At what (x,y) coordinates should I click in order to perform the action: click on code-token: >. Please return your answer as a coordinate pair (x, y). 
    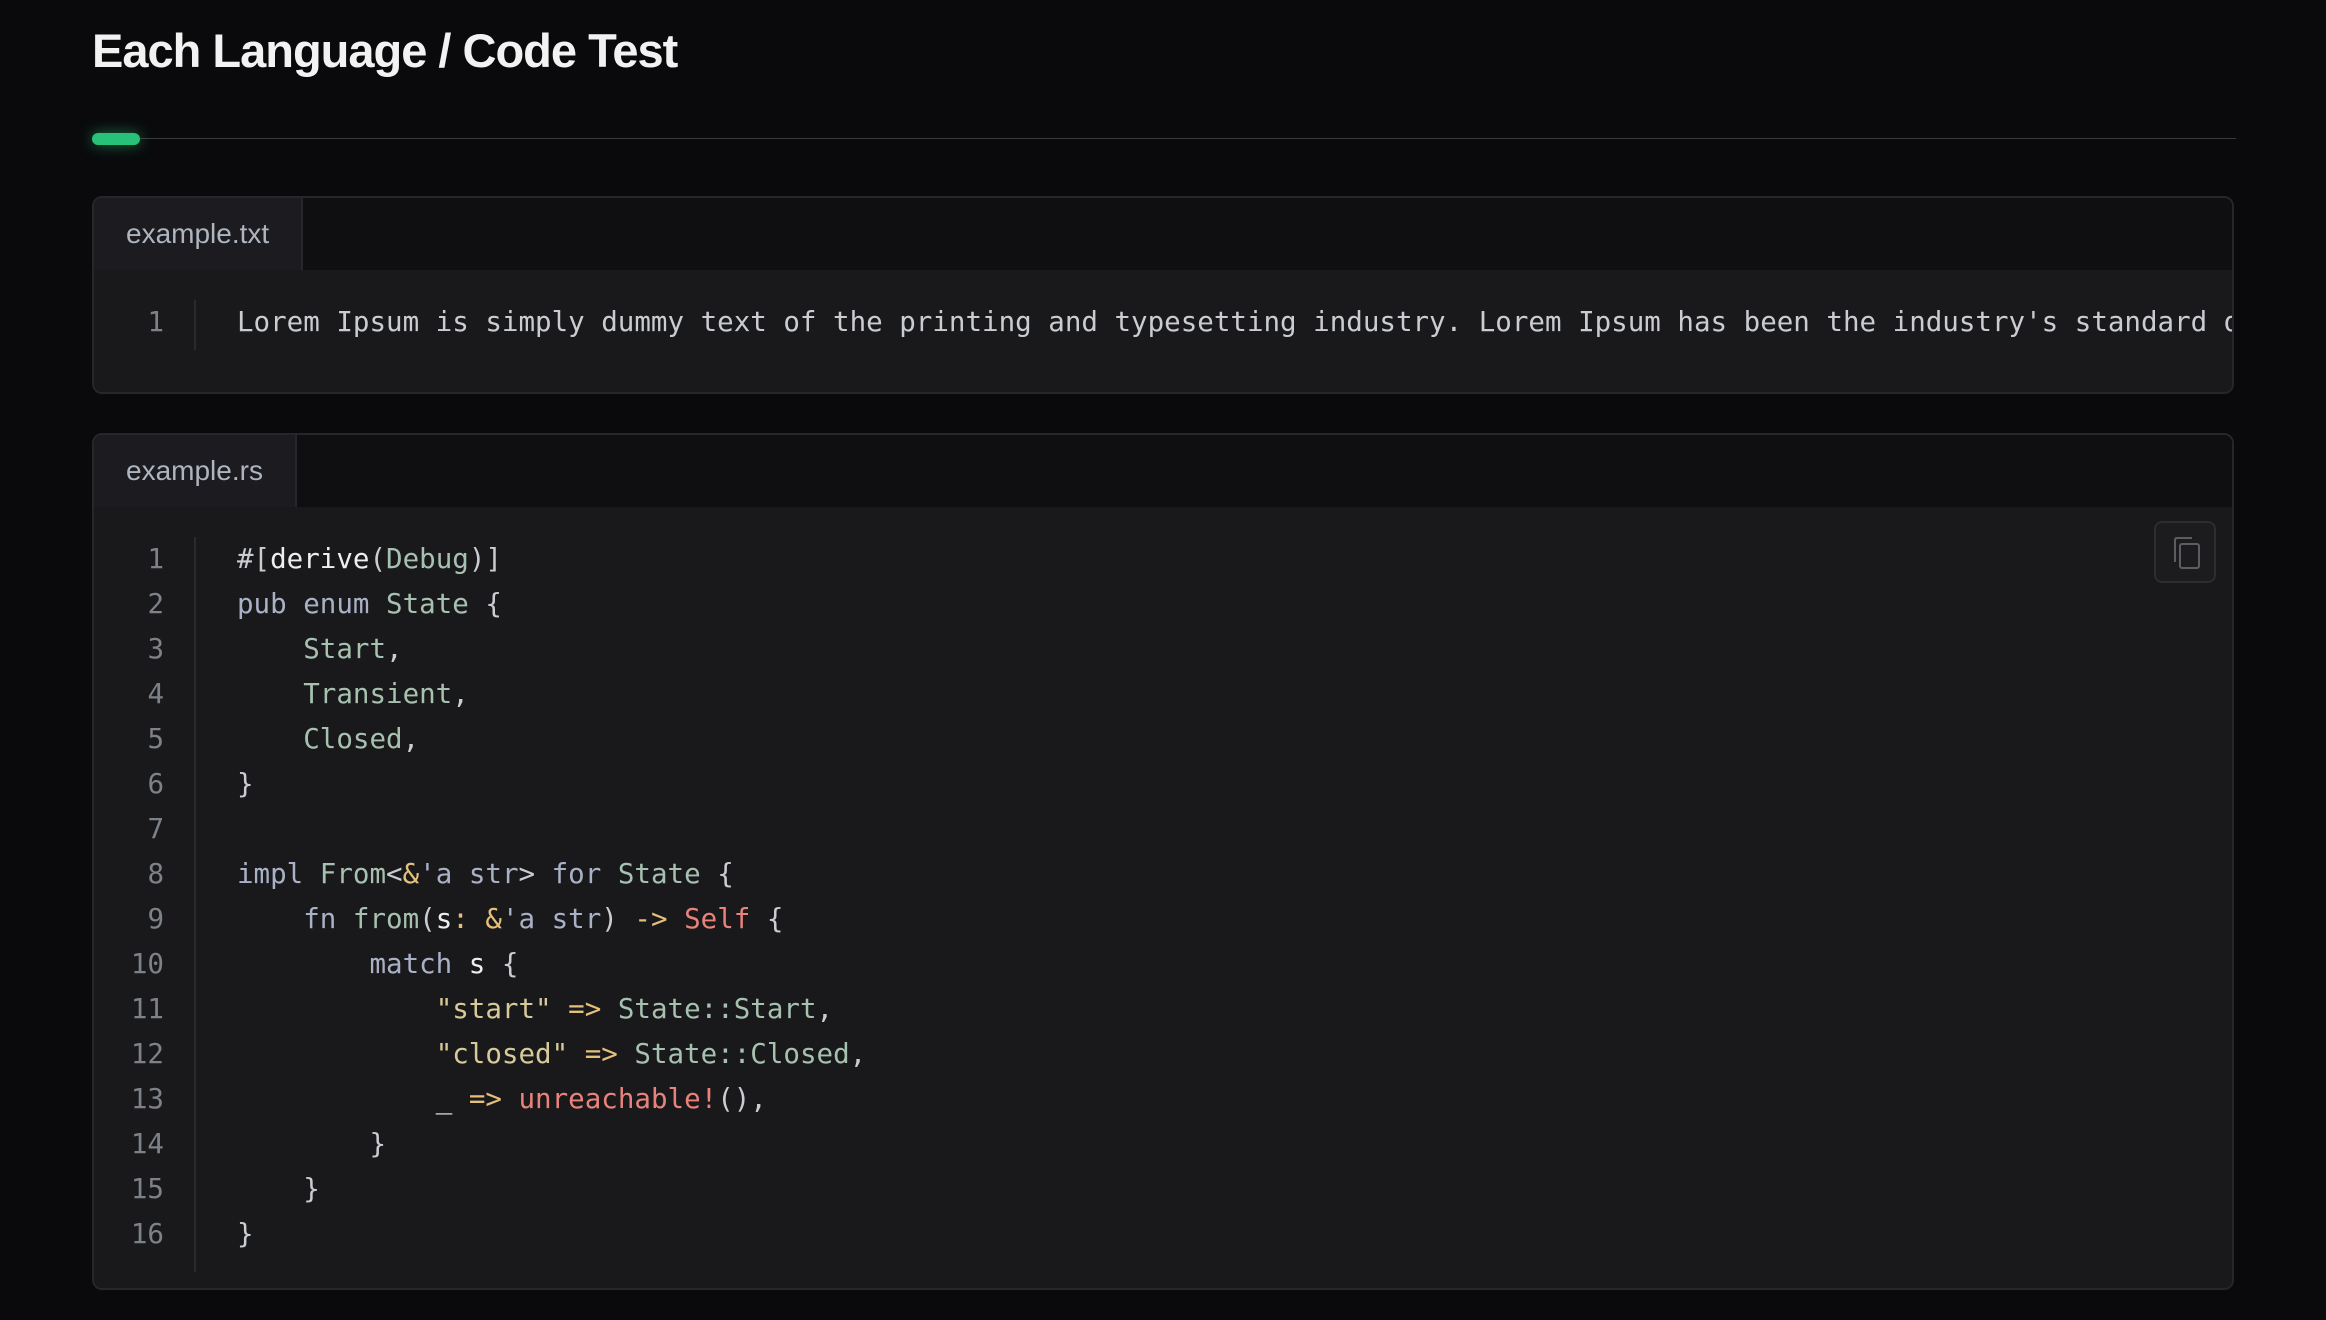
    Looking at the image, I should click on (535, 874).